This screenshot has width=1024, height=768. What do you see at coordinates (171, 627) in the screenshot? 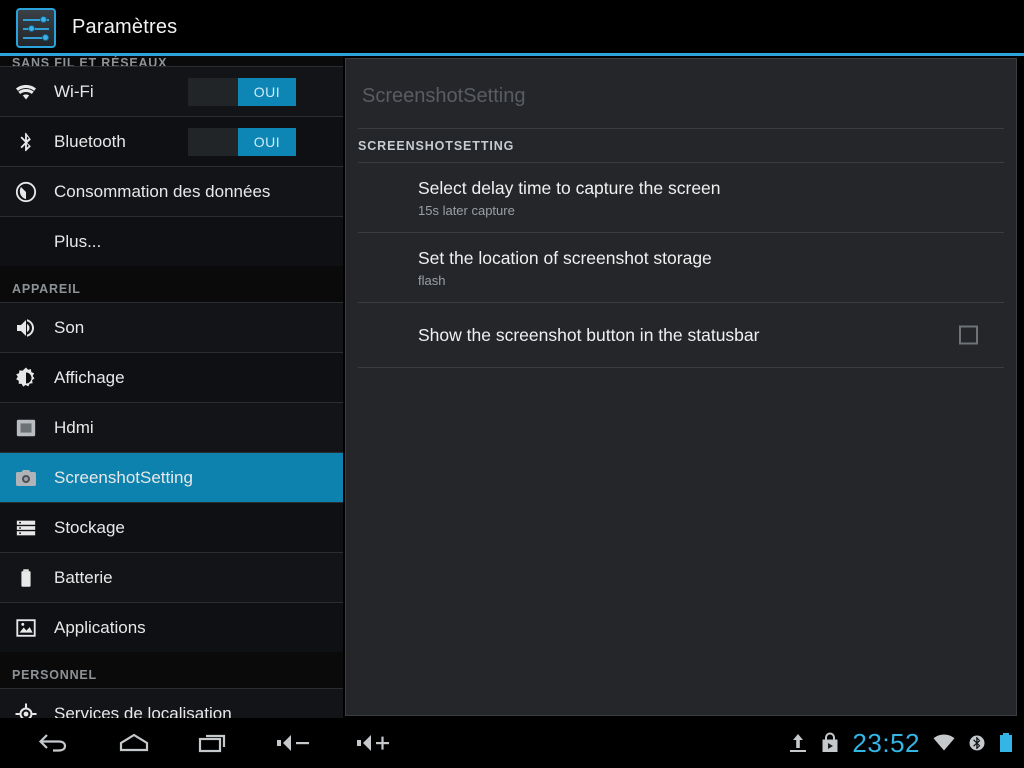
I see `sidebar-item-applications: Applications` at bounding box center [171, 627].